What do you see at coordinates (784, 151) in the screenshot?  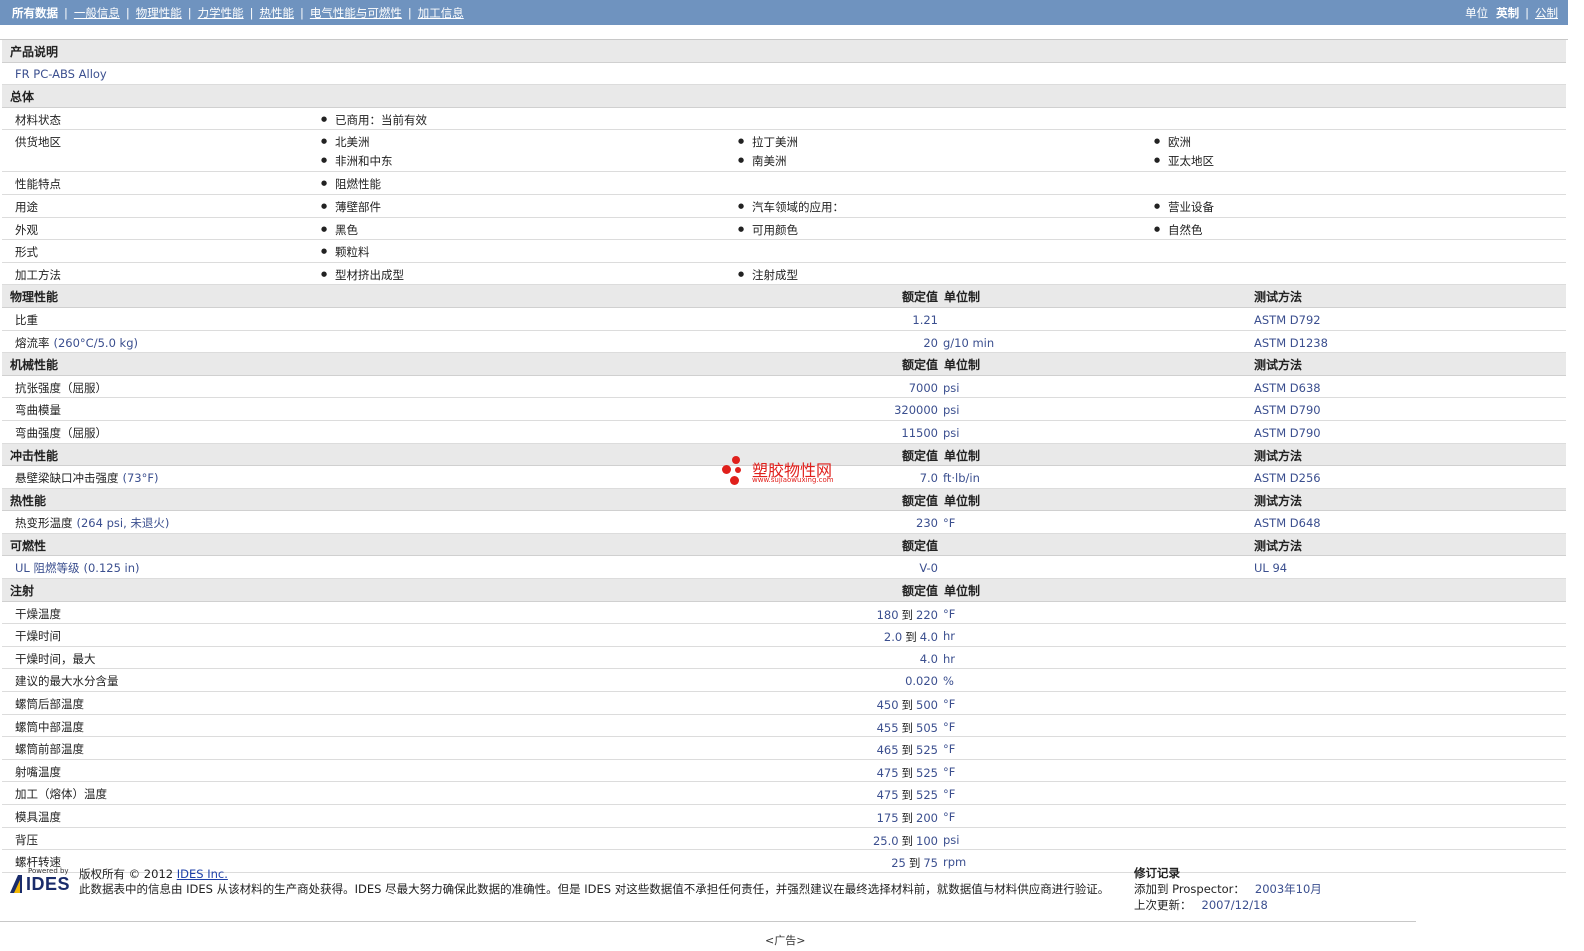 I see `availability-row: 供货地区 北美洲 拉丁美洲 欧洲 非洲和中东 南美洲 亚太地区` at bounding box center [784, 151].